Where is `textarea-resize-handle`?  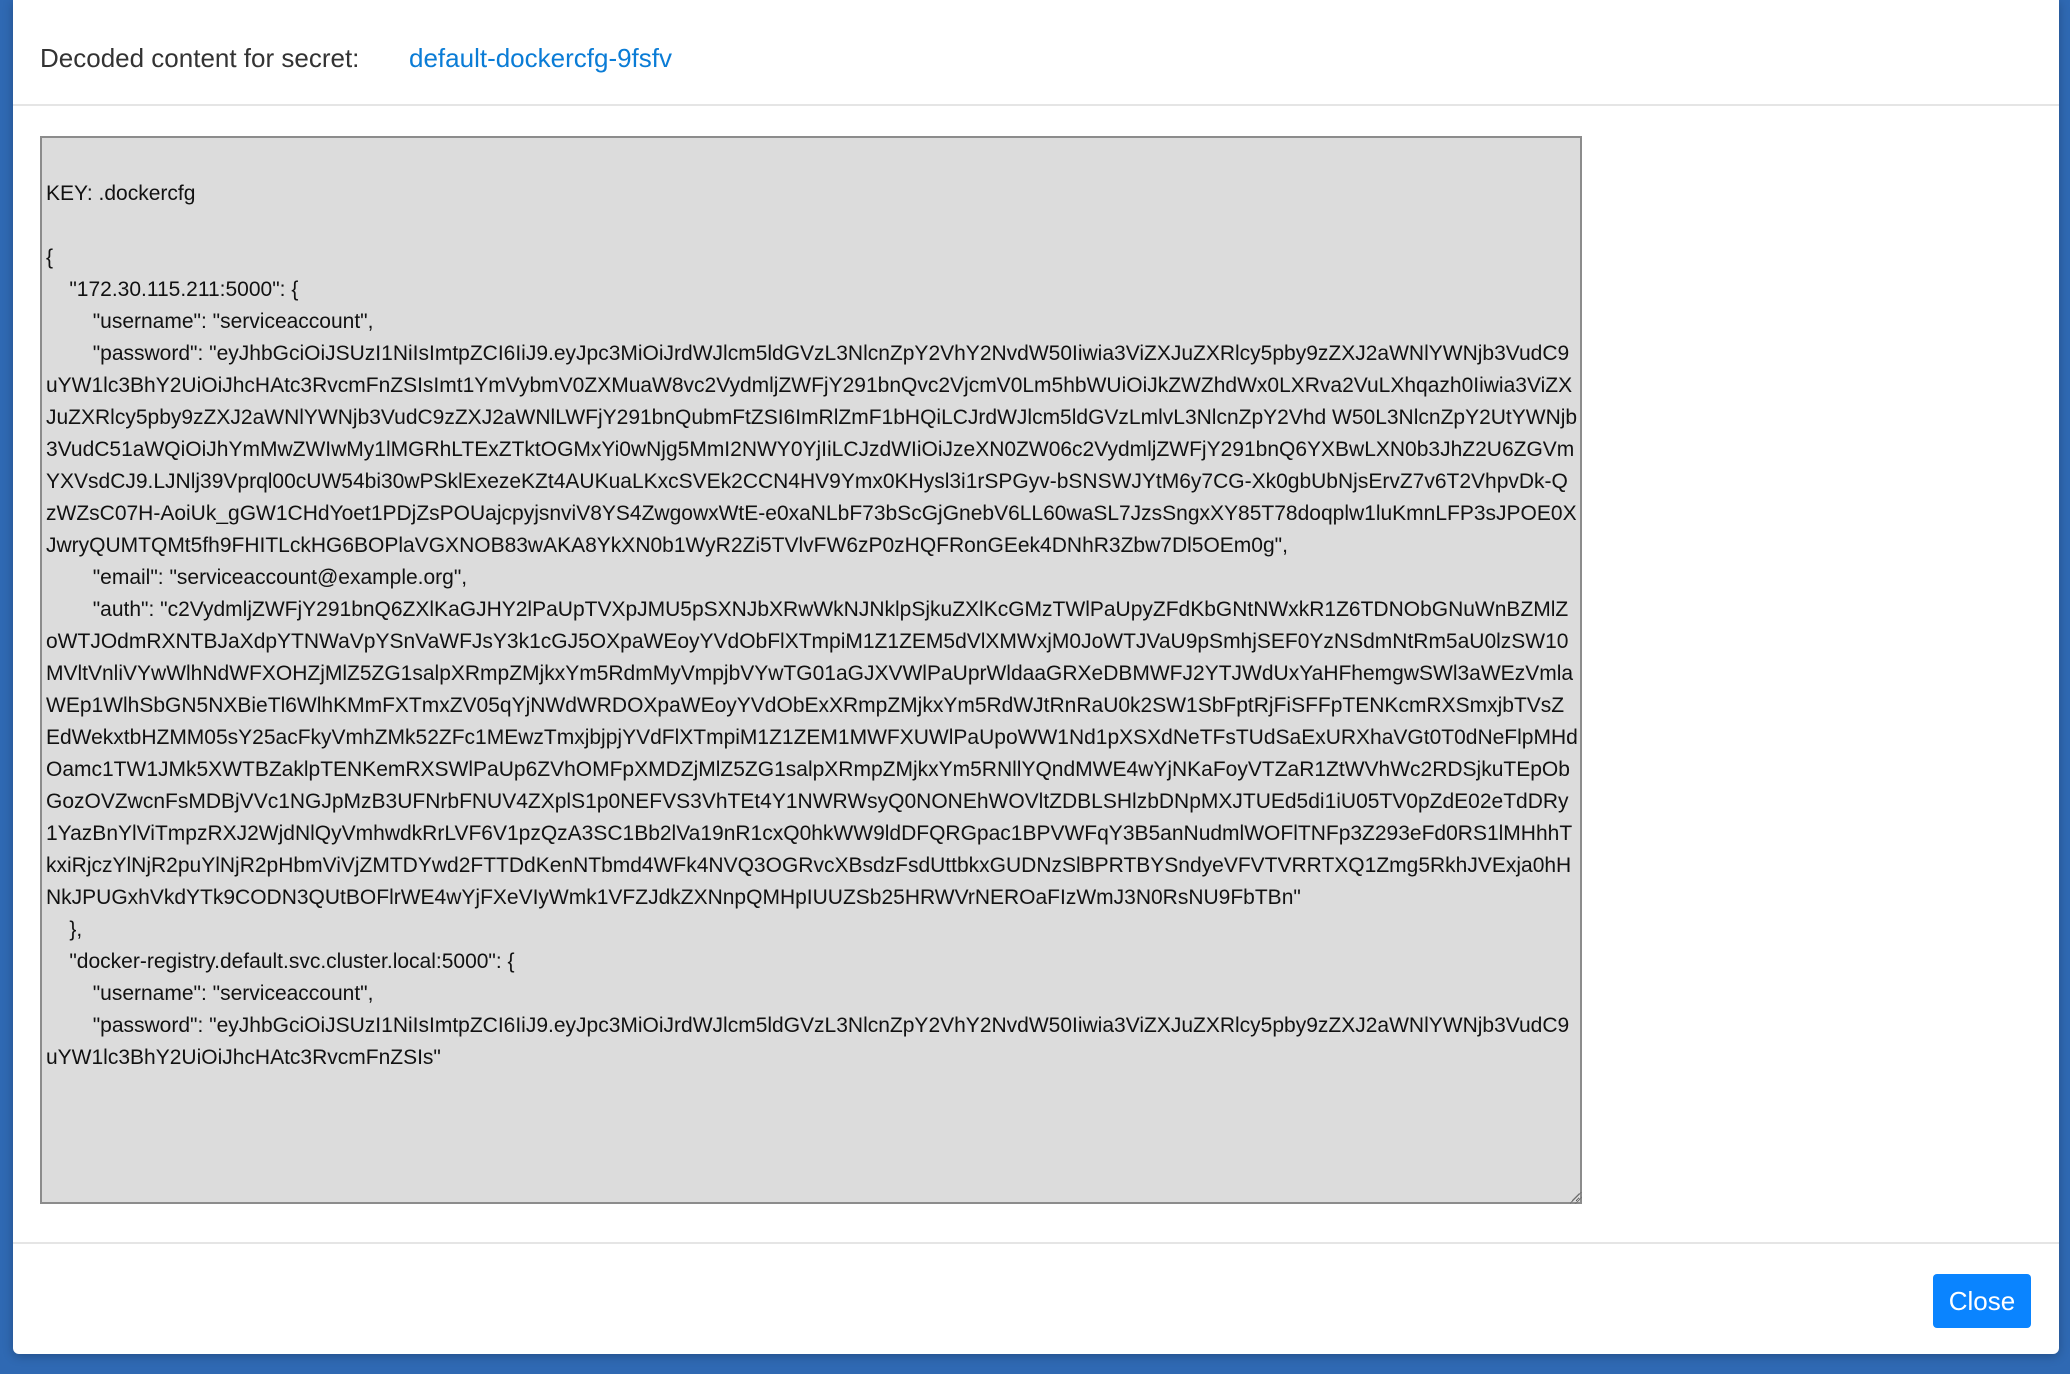 textarea-resize-handle is located at coordinates (1576, 1198).